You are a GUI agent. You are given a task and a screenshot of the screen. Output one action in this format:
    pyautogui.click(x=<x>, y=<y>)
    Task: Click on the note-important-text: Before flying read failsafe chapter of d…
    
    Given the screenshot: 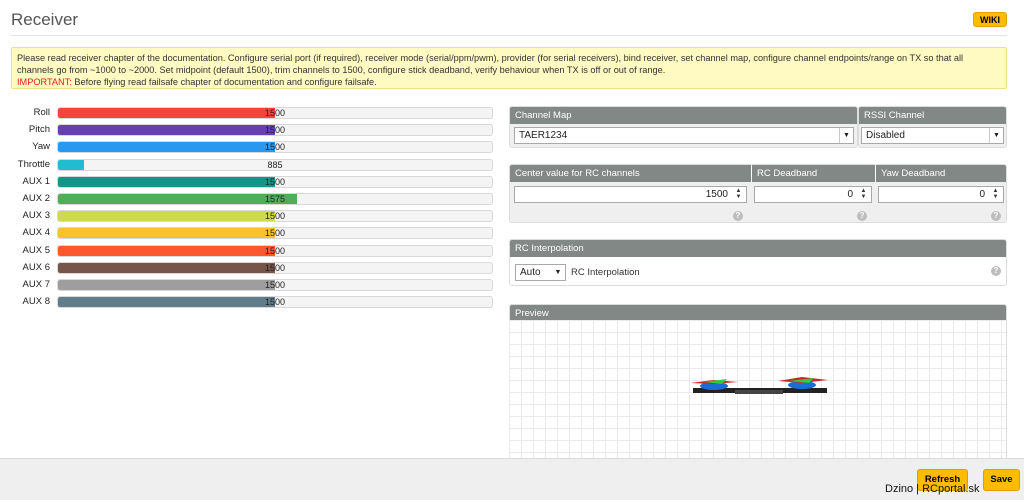 What is the action you would take?
    pyautogui.click(x=224, y=82)
    